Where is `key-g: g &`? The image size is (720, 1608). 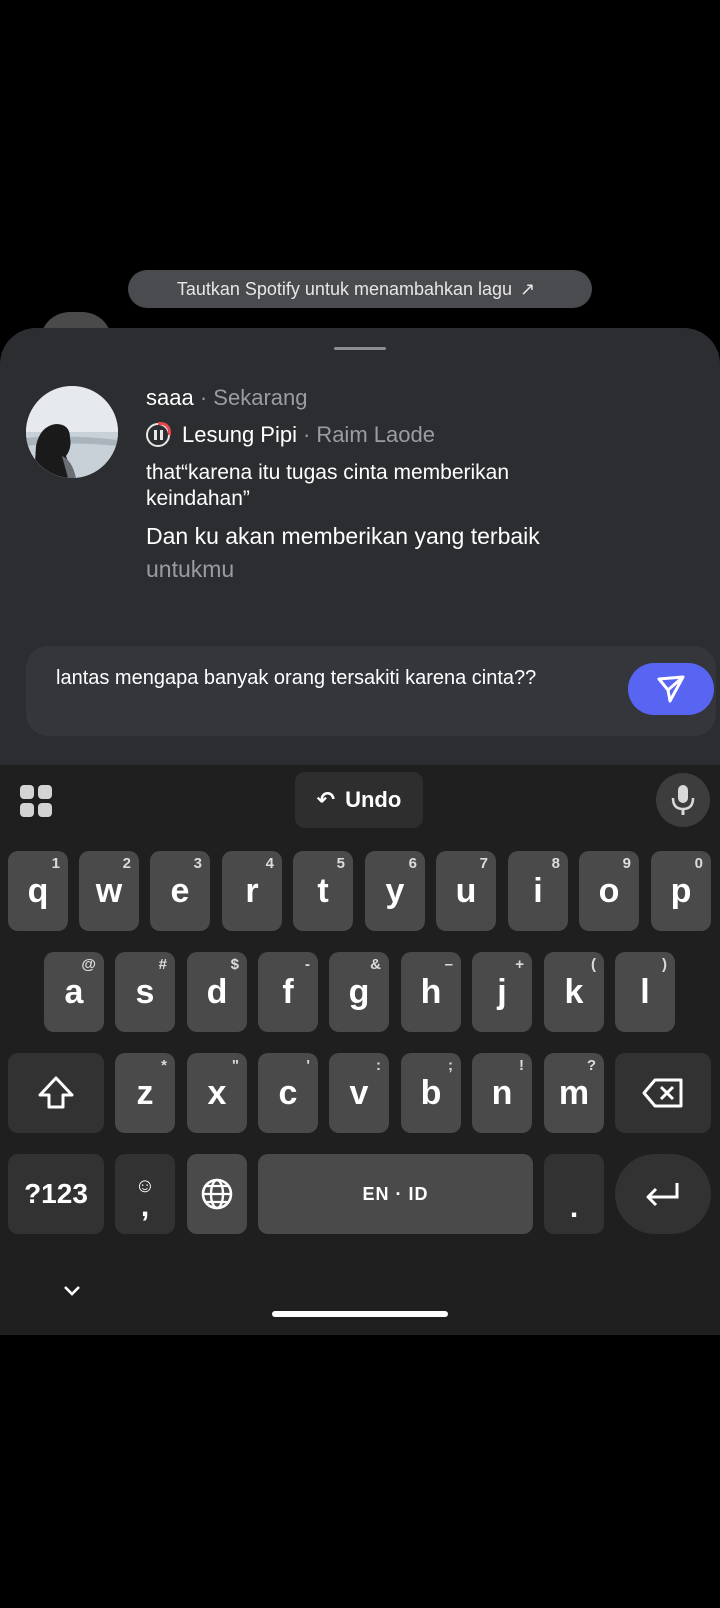 key-g: g & is located at coordinates (359, 992).